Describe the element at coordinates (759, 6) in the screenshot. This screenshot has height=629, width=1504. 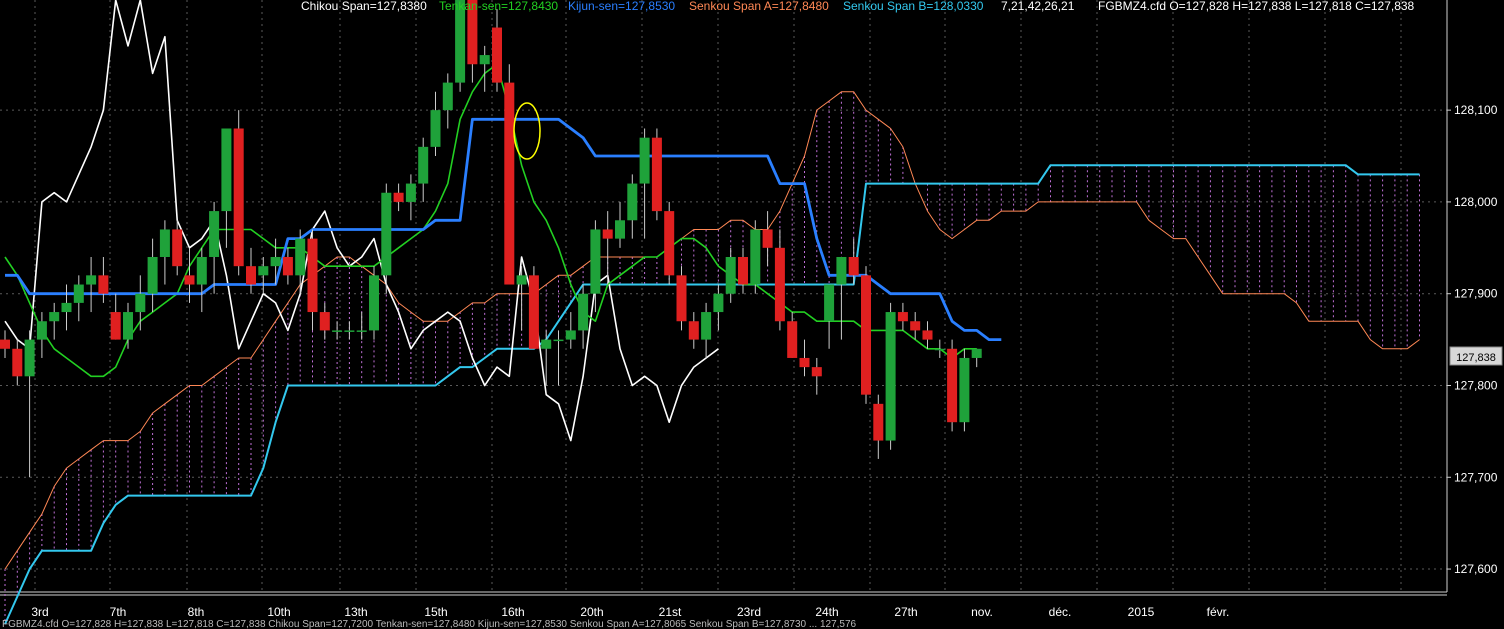
I see `legend-senkou-a: Senkou Span A=127,8480` at that location.